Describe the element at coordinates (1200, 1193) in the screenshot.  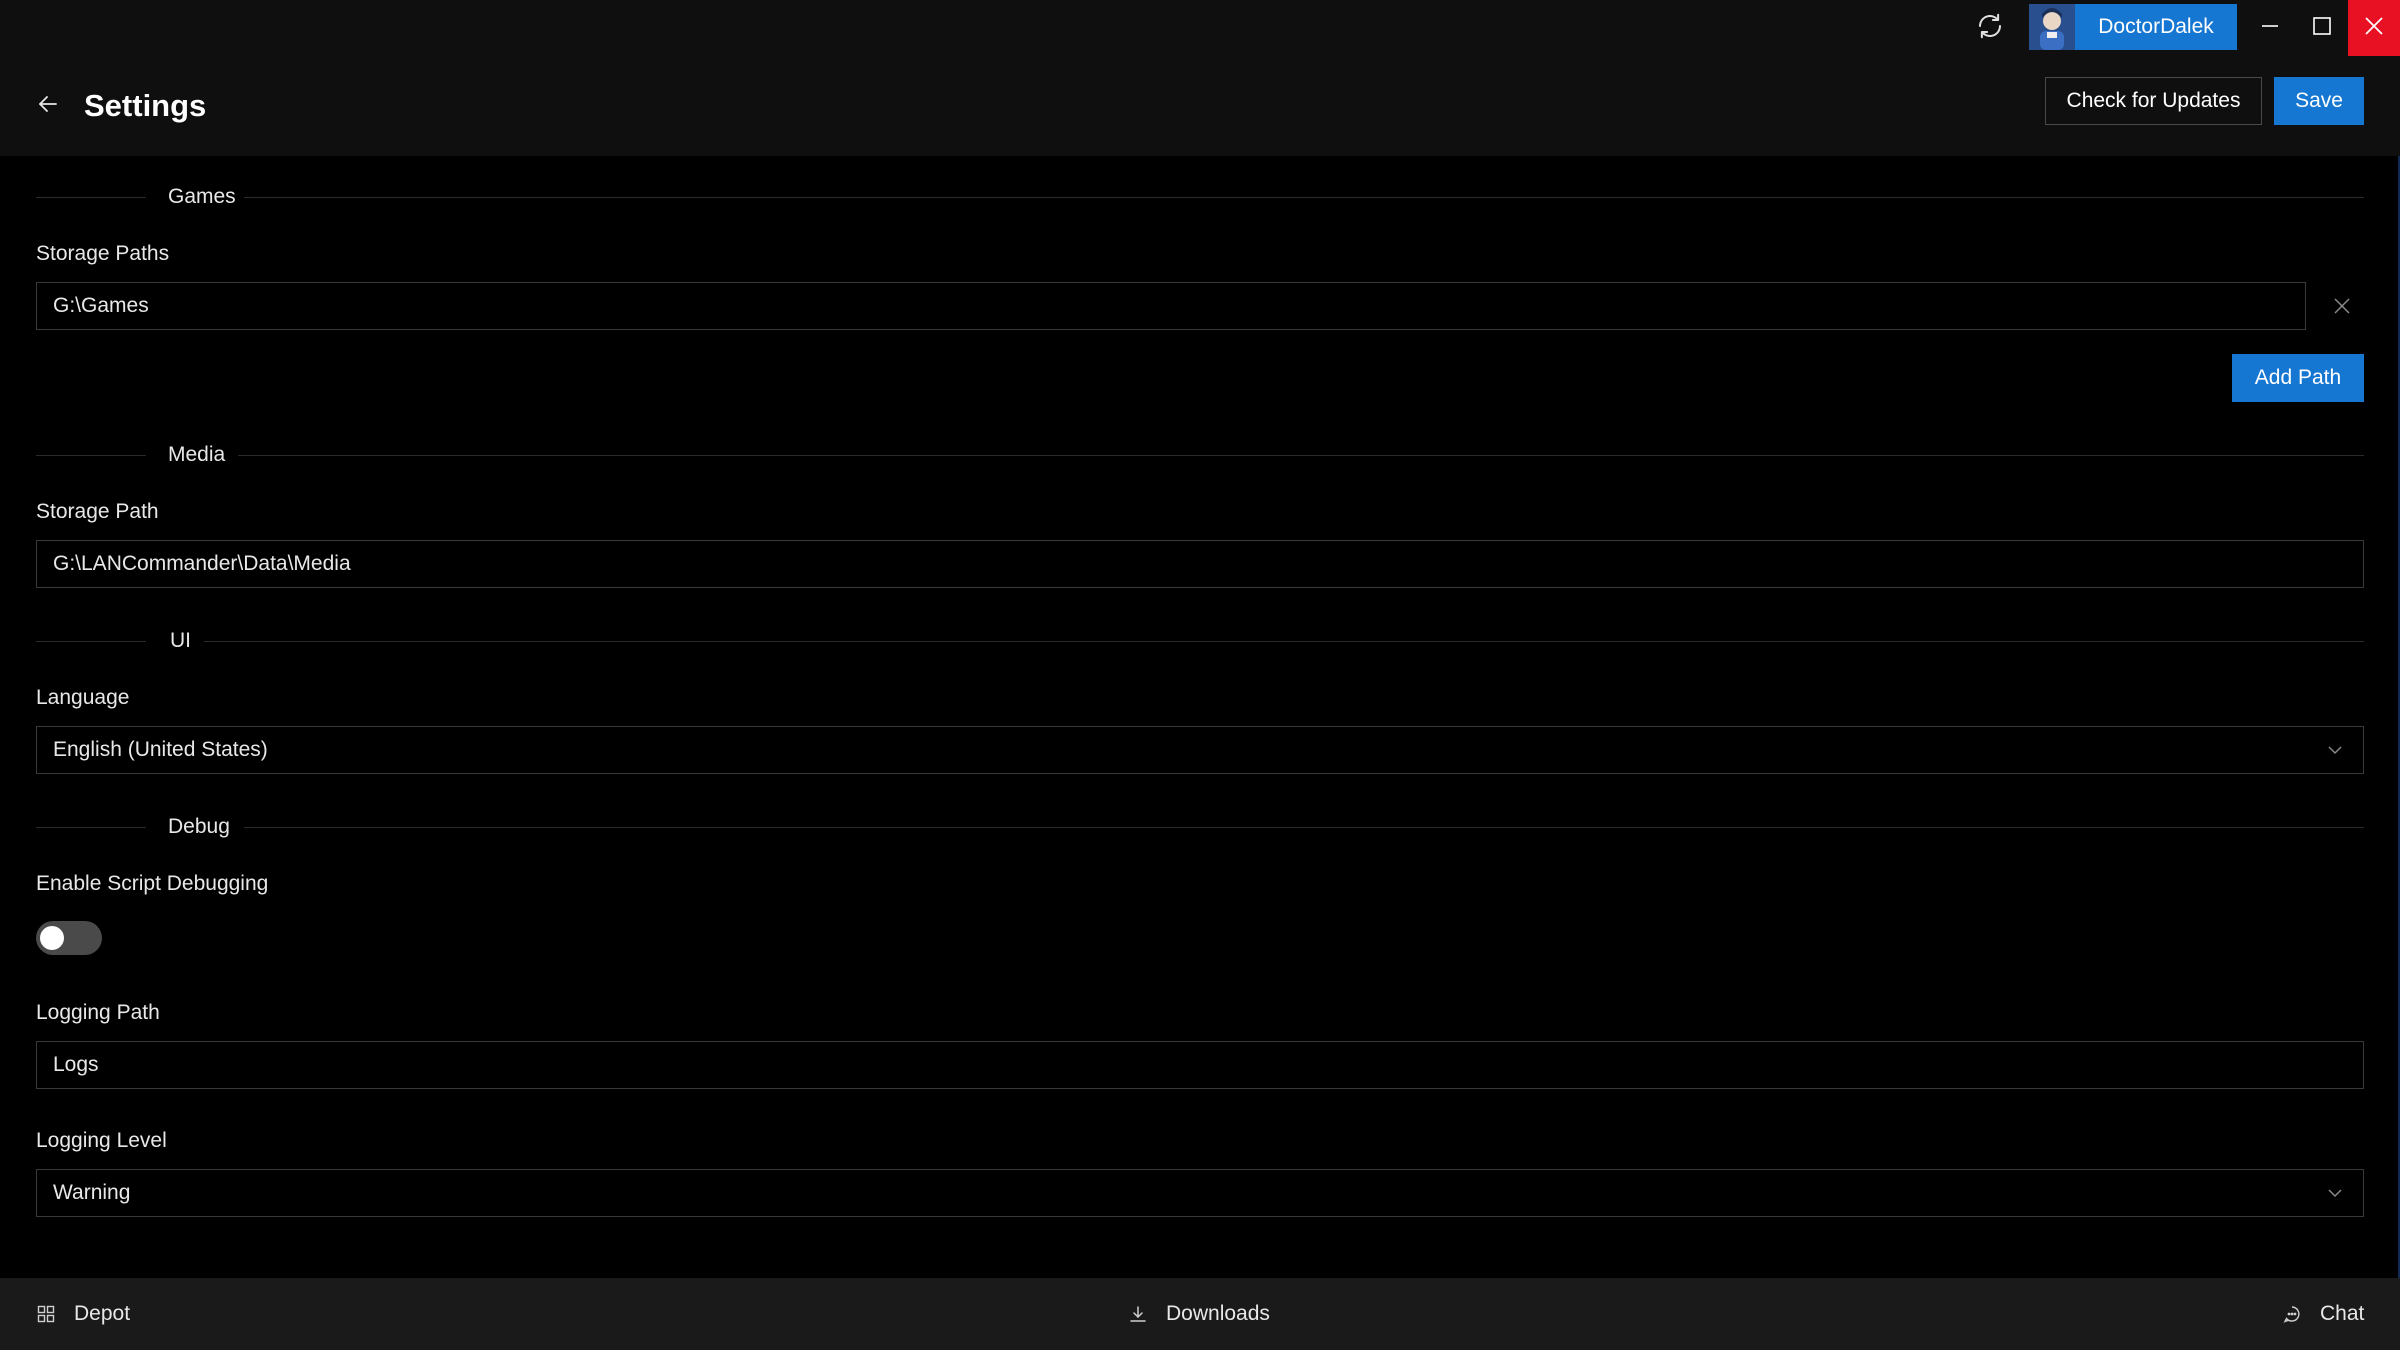
I see `logging-level-select: Warning` at that location.